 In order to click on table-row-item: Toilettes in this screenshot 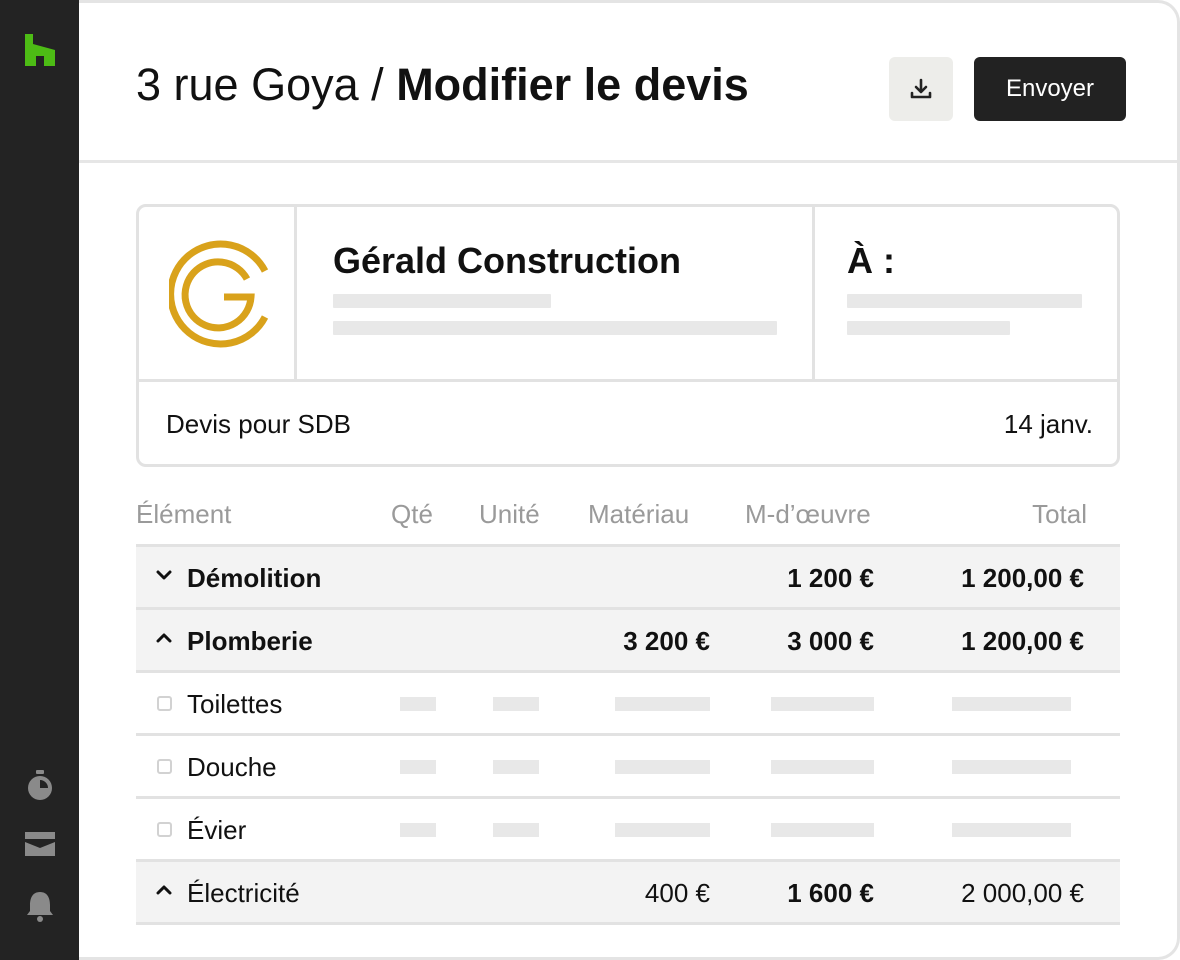, I will do `click(628, 704)`.